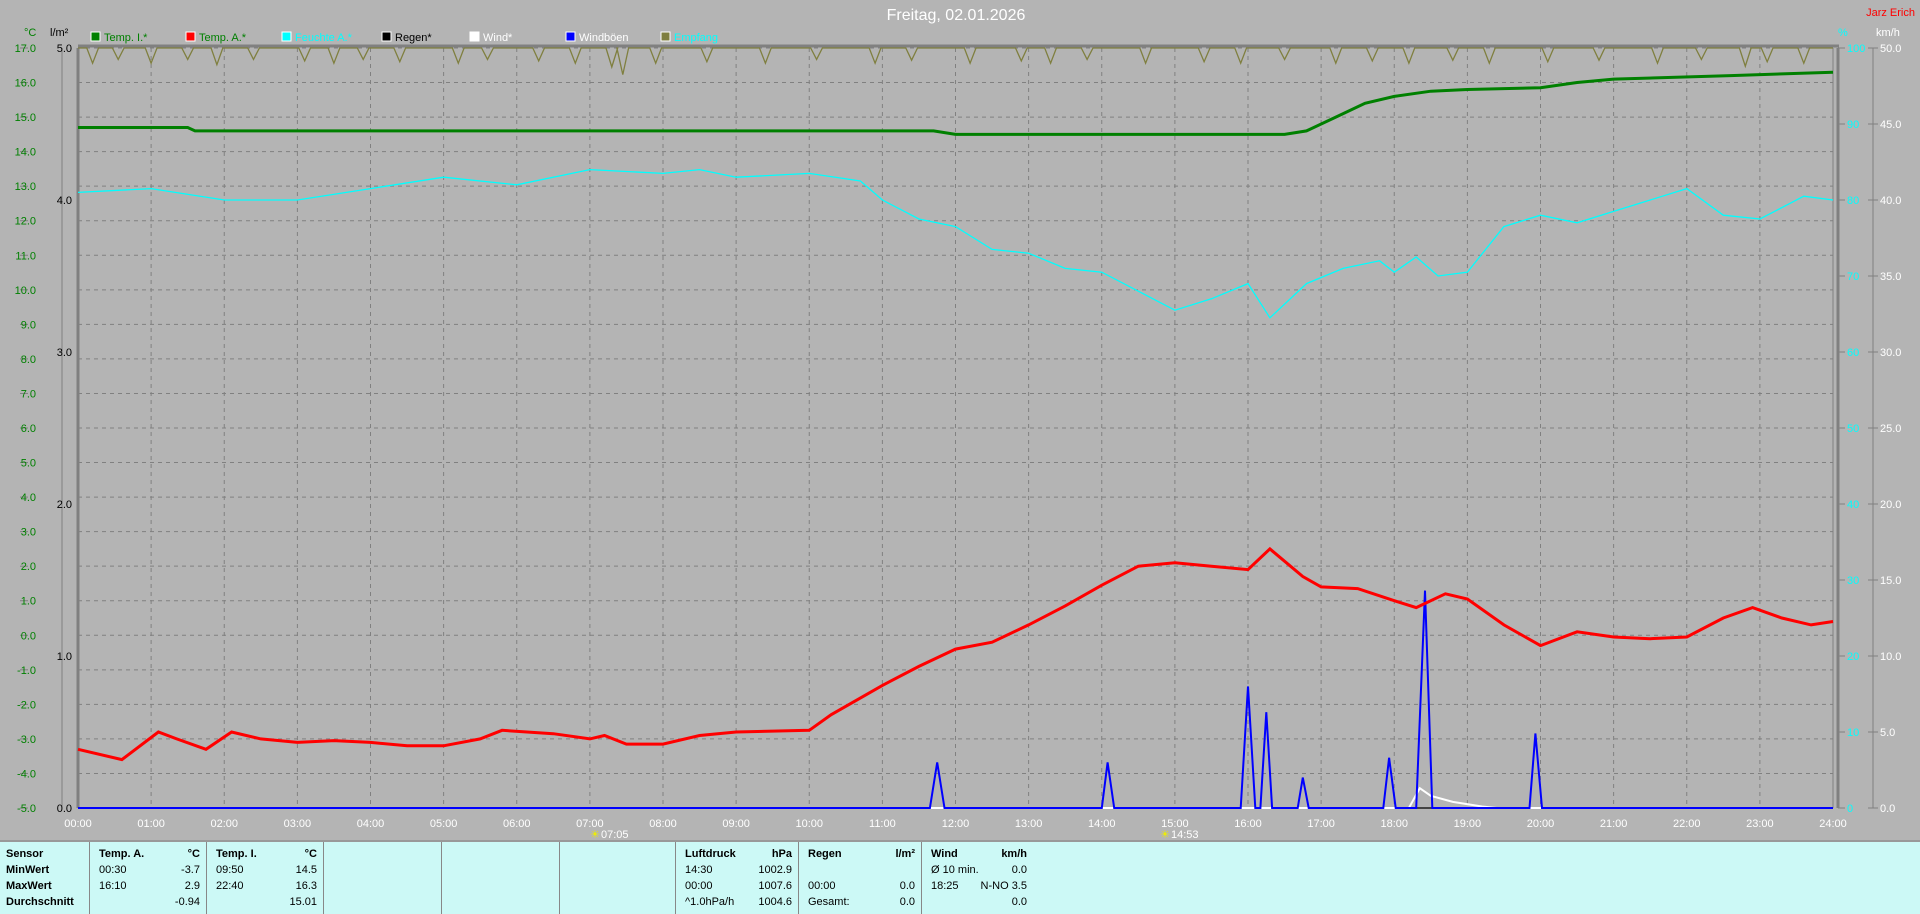 This screenshot has width=1920, height=914. I want to click on wind-tick-label: 30.0, so click(1890, 353).